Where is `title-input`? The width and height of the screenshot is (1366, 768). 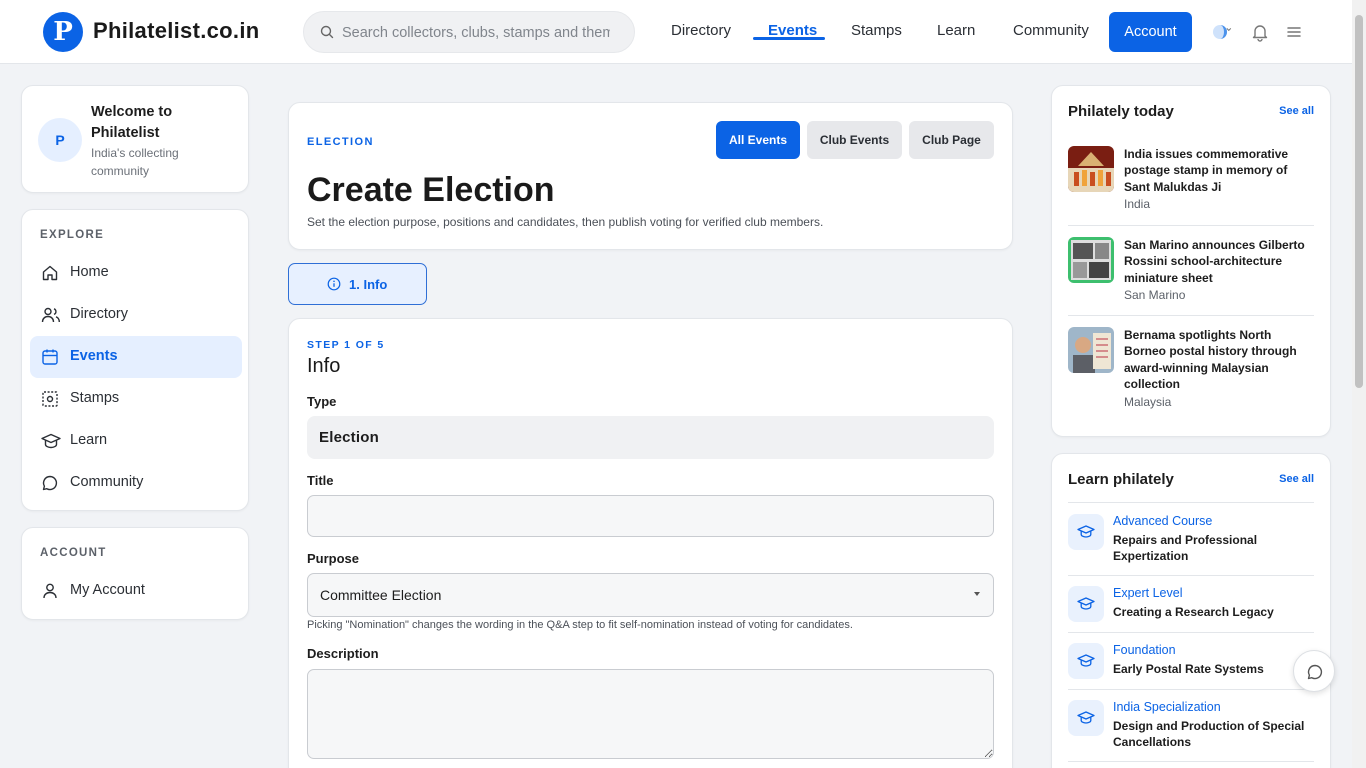
title-input is located at coordinates (650, 516).